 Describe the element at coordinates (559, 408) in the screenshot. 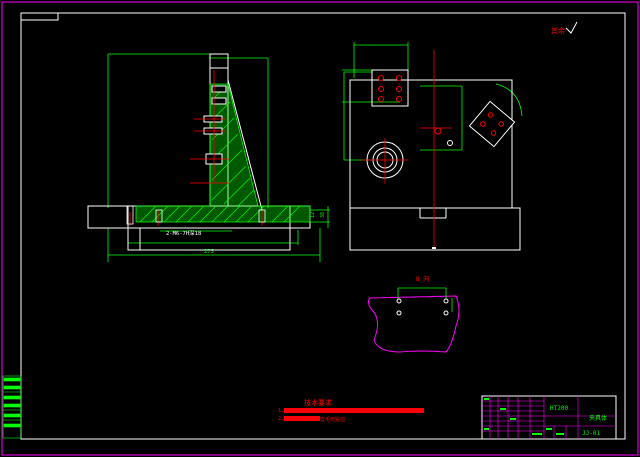

I see `title-material: HT200` at that location.